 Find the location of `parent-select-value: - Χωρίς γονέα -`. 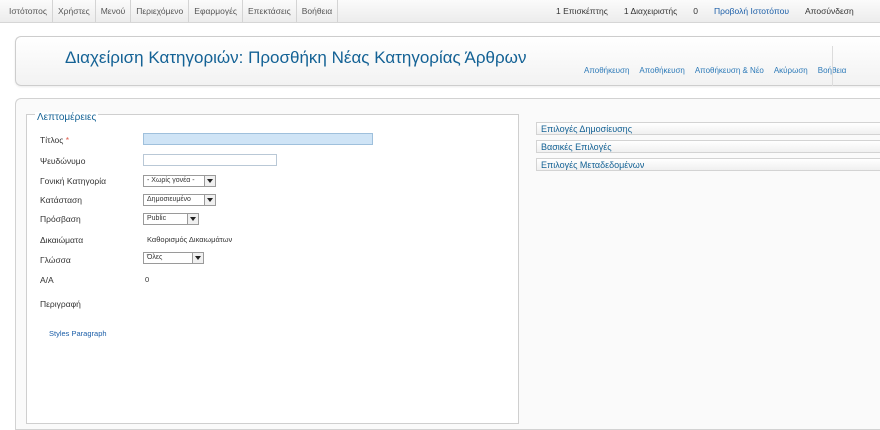

parent-select-value: - Χωρίς γονέα - is located at coordinates (171, 180).